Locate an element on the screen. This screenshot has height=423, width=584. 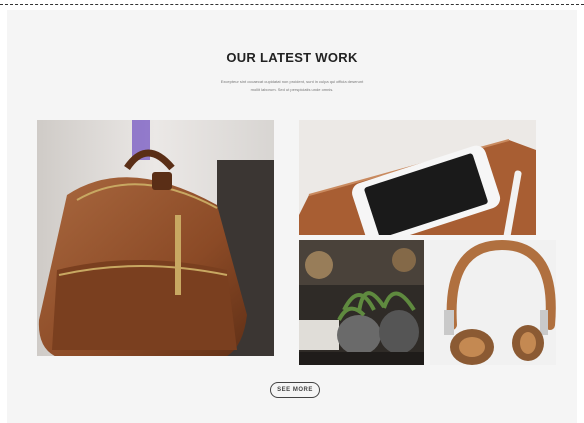
top-dashed-border is located at coordinates (292, 4).